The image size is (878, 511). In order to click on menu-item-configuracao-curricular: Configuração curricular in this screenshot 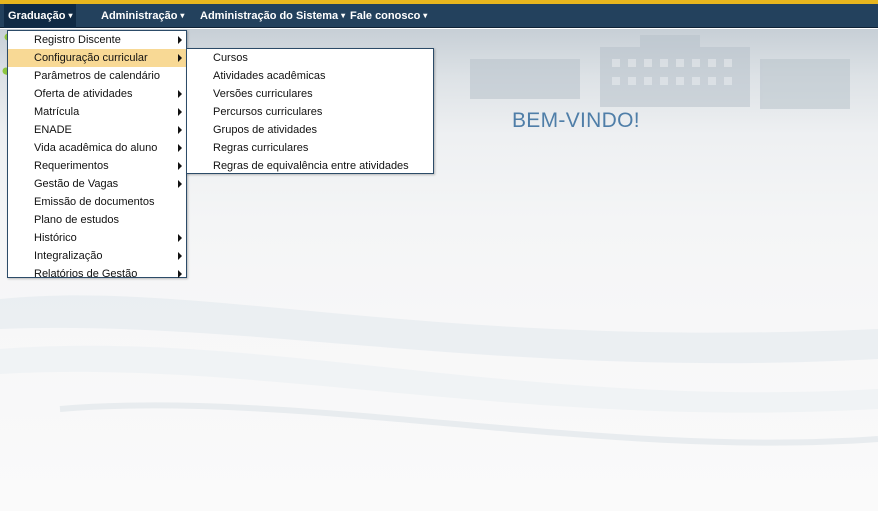, I will do `click(97, 58)`.